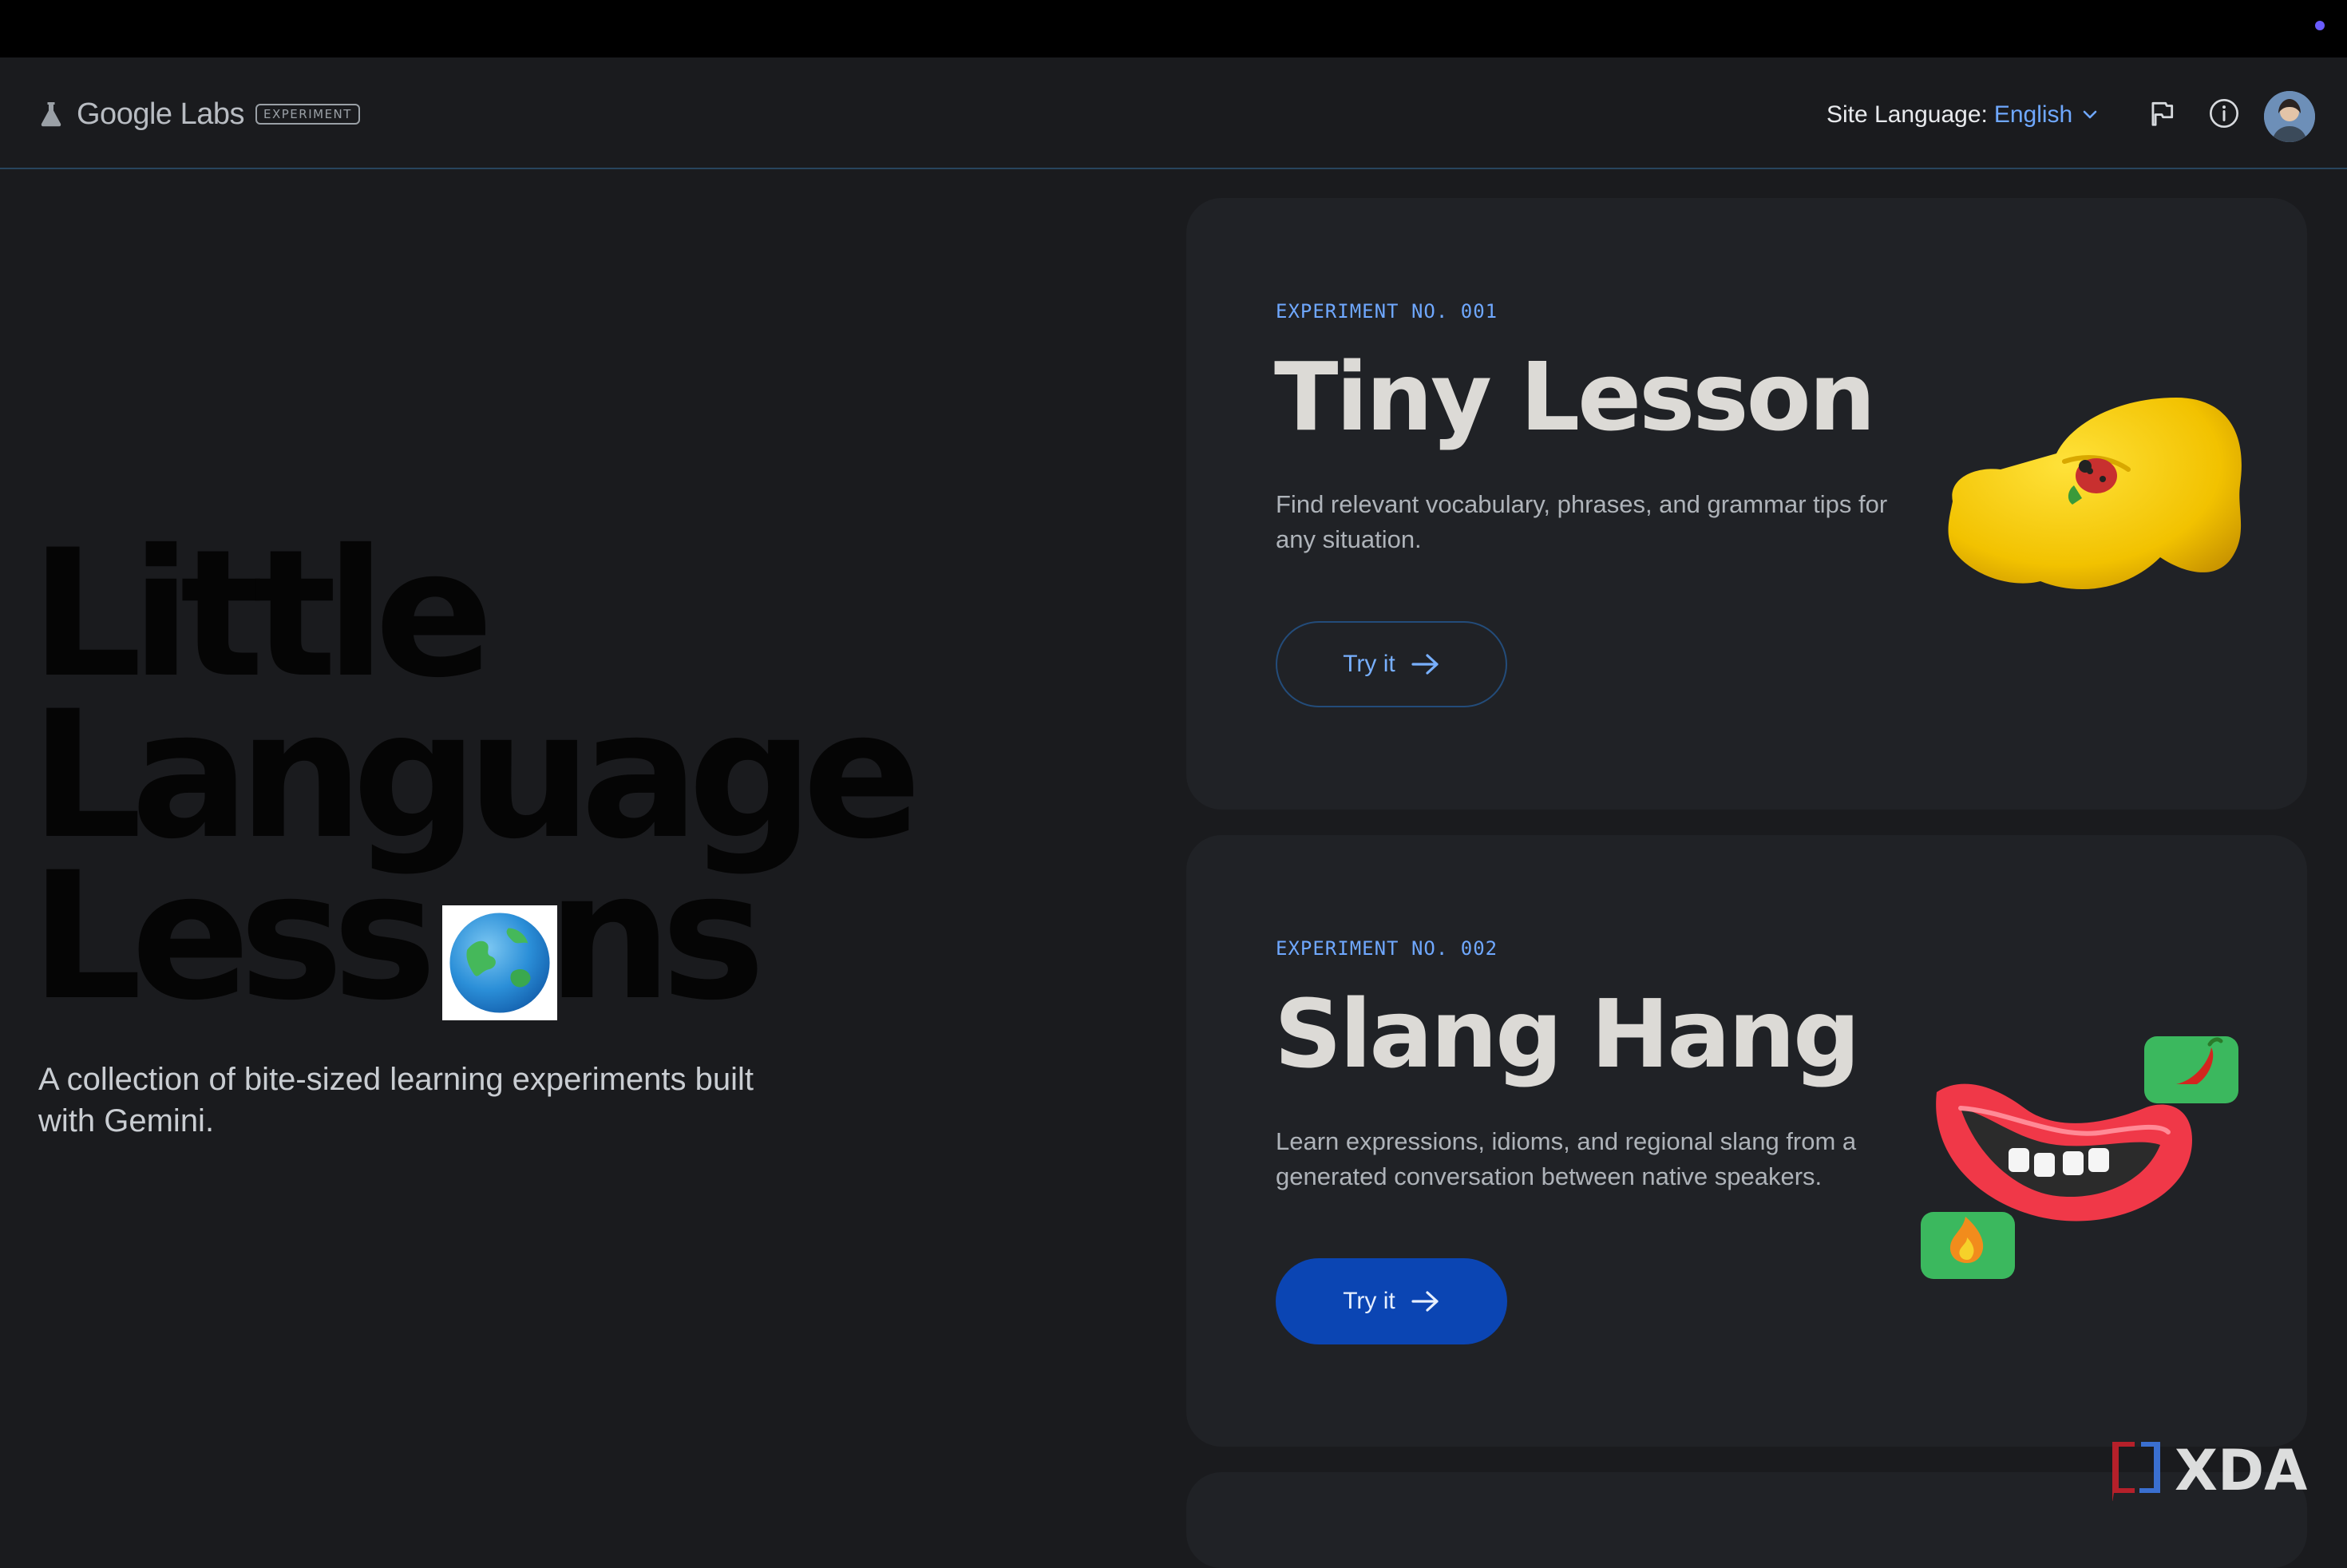  Describe the element at coordinates (2033, 114) in the screenshot. I see `site-language-value: English` at that location.